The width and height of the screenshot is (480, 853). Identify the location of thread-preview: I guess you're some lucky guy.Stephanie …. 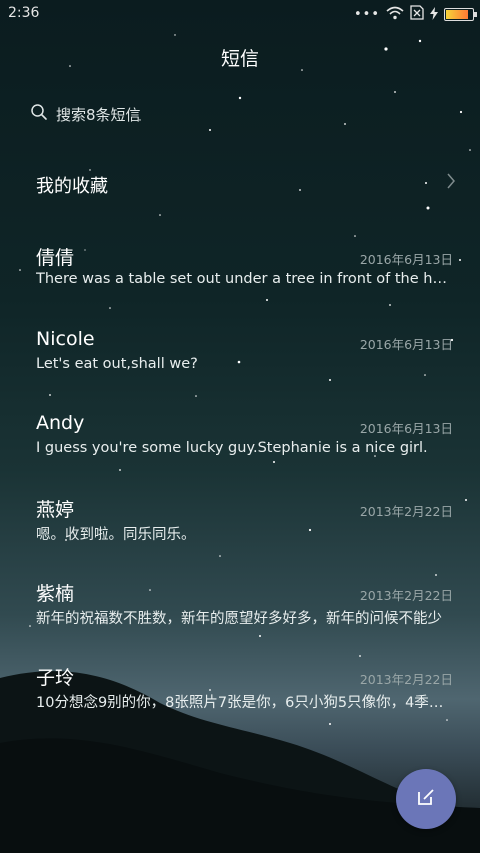
(232, 448).